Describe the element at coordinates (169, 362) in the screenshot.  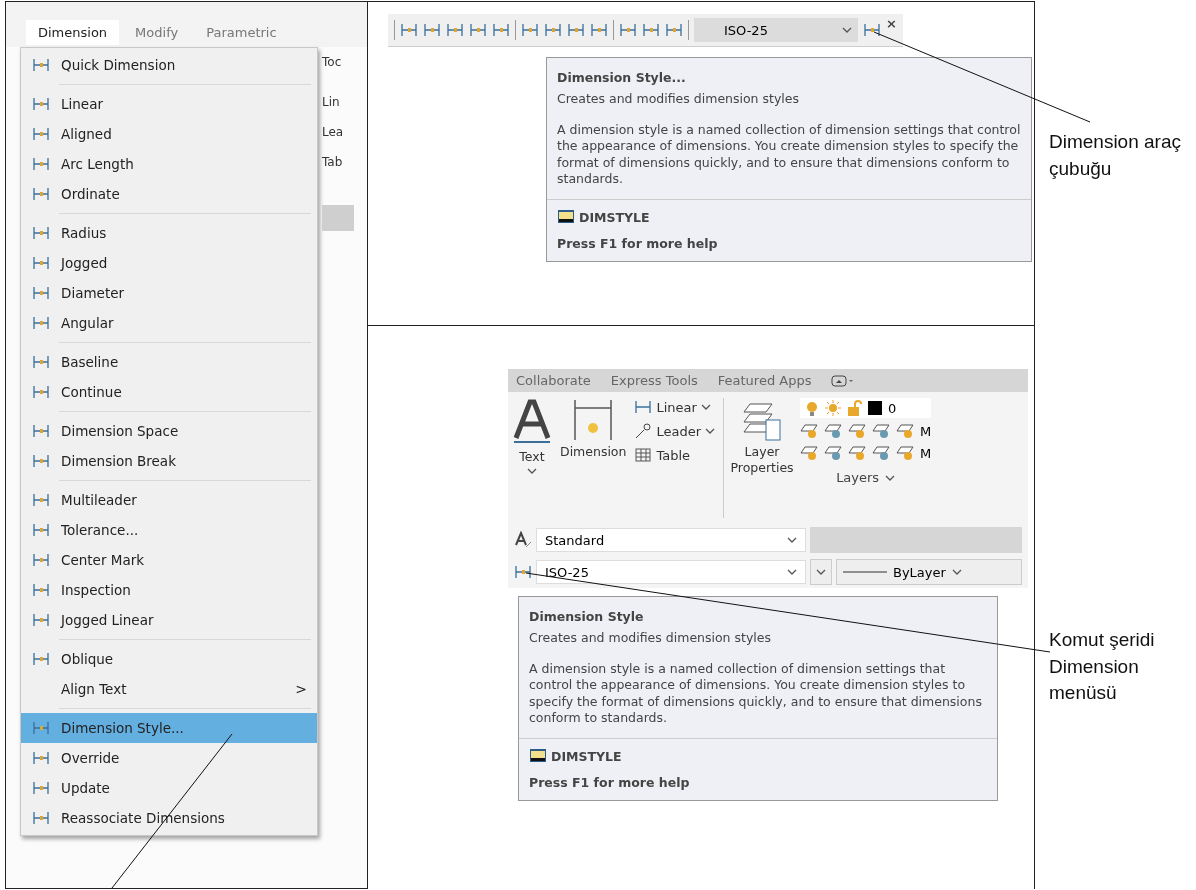
I see `menu-item: Baseline` at that location.